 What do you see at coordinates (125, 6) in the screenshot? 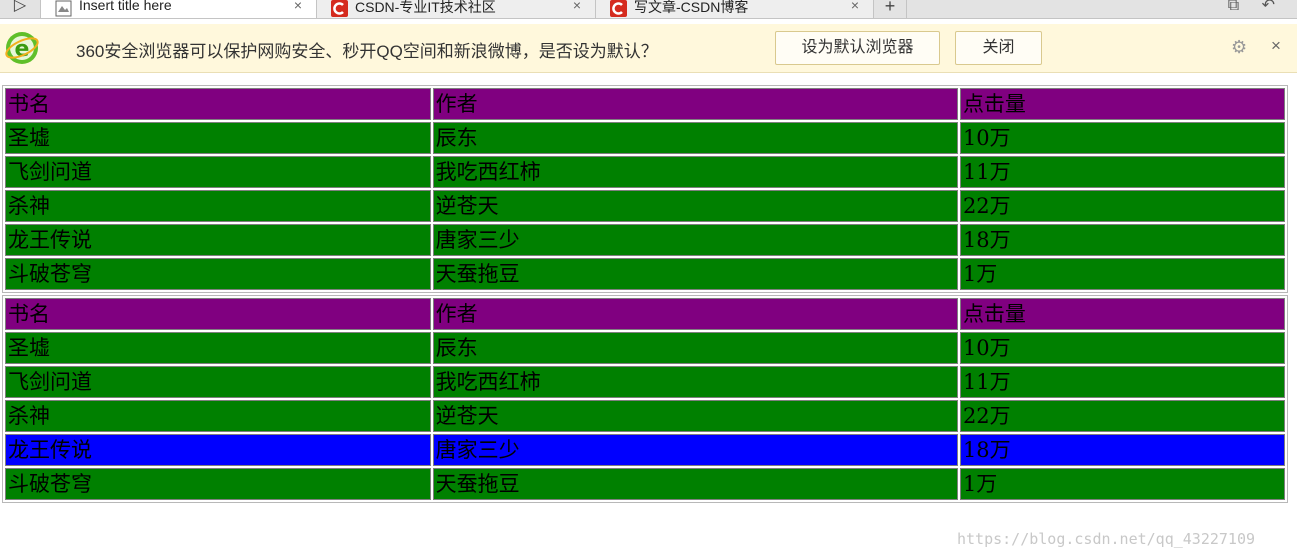
I see `tab-title: Insert title here` at bounding box center [125, 6].